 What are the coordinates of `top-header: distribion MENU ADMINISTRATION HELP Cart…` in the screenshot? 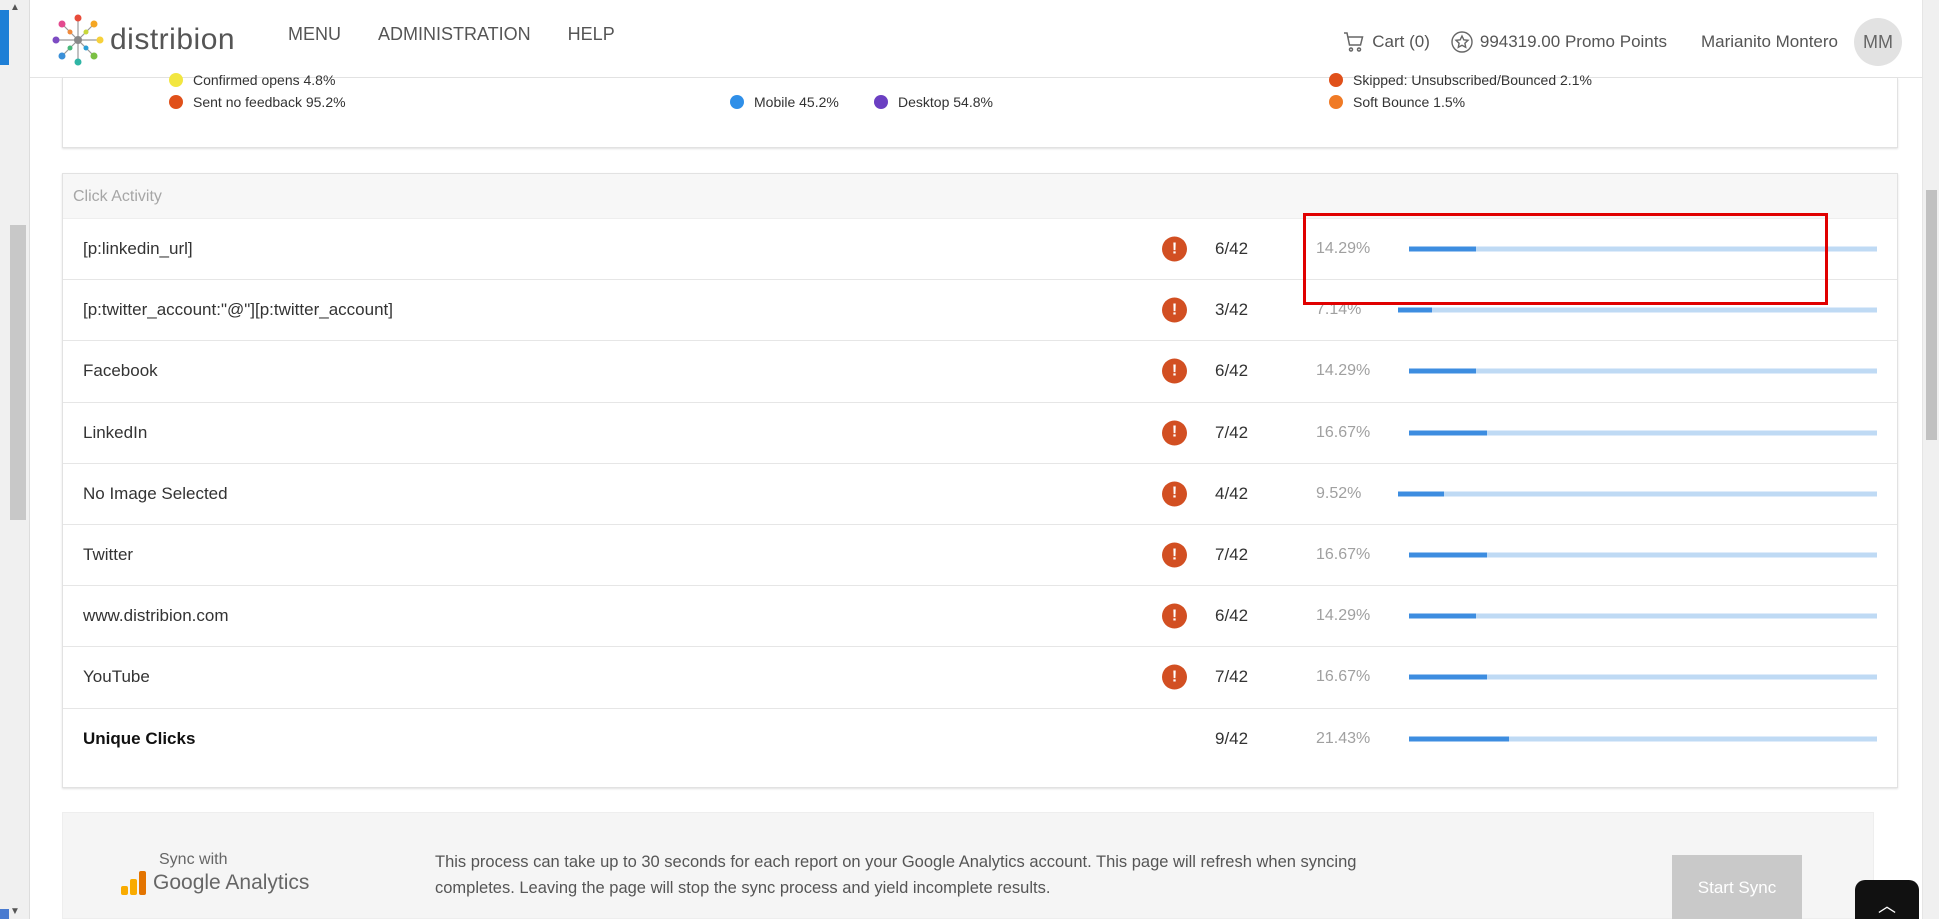 It's located at (976, 39).